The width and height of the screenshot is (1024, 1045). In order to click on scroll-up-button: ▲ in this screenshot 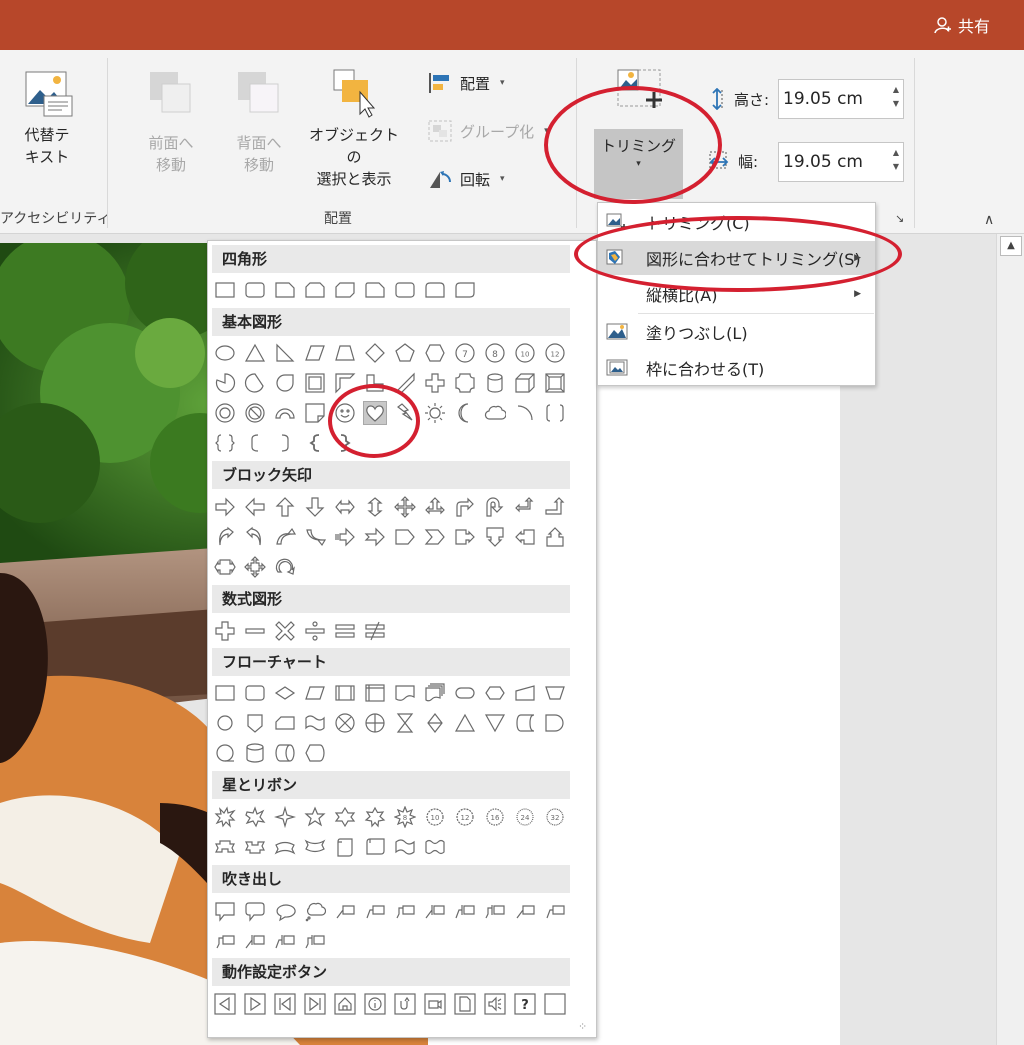, I will do `click(1011, 246)`.